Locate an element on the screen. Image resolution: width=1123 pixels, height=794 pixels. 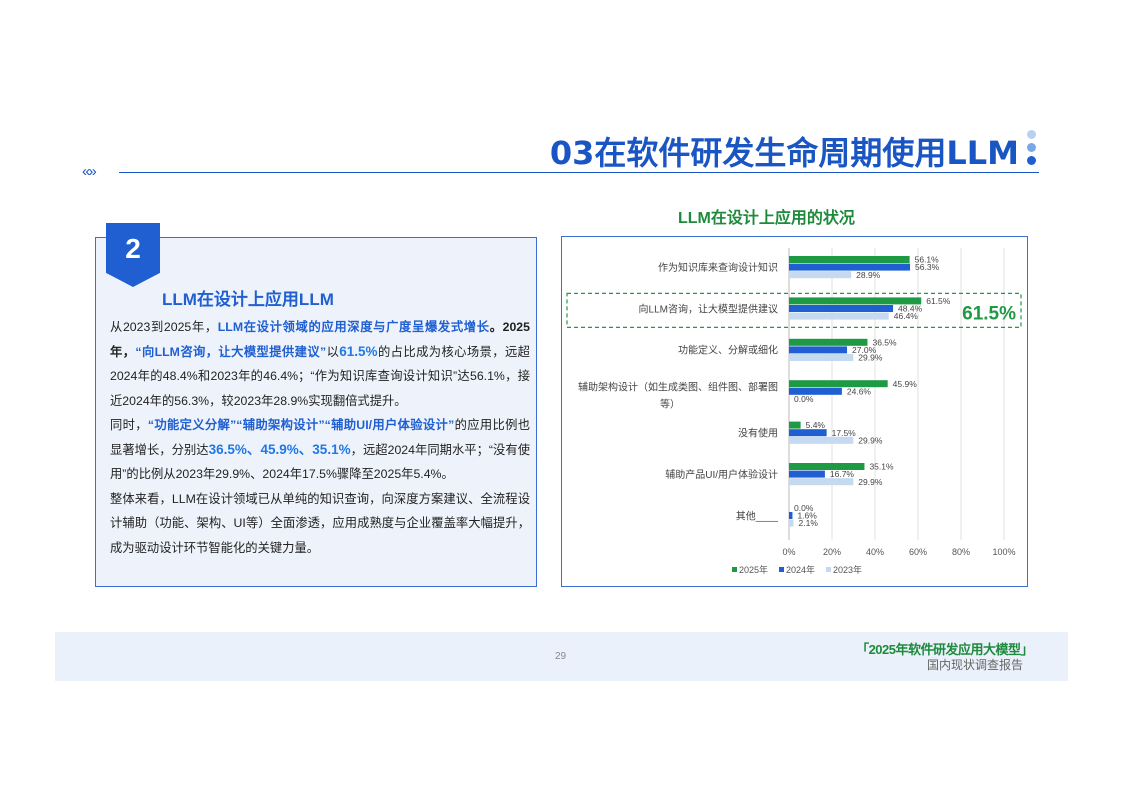
dot-light is located at coordinates (1031, 134).